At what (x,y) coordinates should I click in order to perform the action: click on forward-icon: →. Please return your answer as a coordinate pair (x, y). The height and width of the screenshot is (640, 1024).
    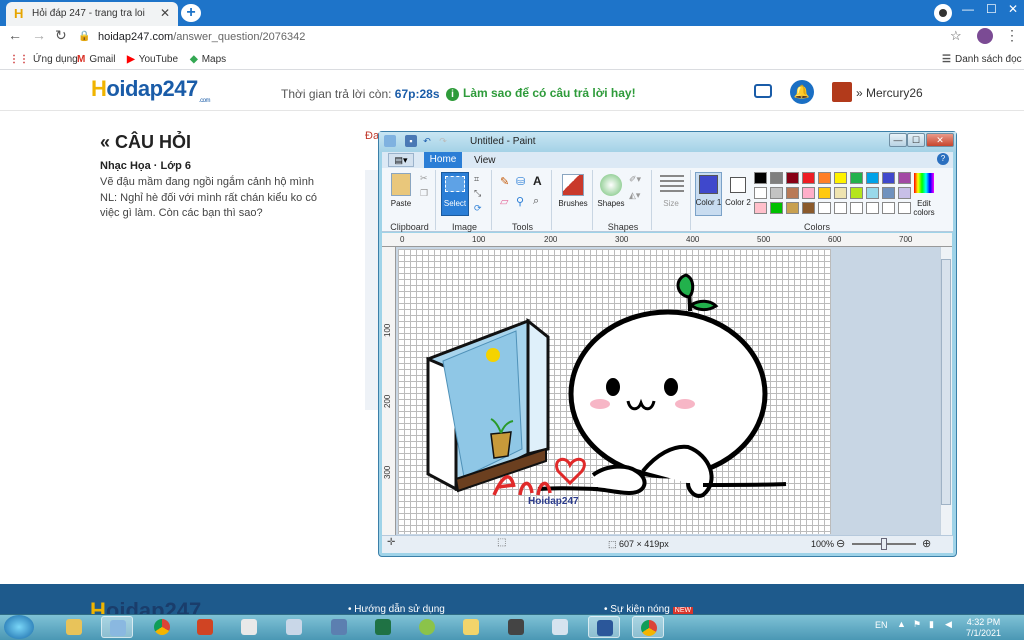
    Looking at the image, I should click on (39, 35).